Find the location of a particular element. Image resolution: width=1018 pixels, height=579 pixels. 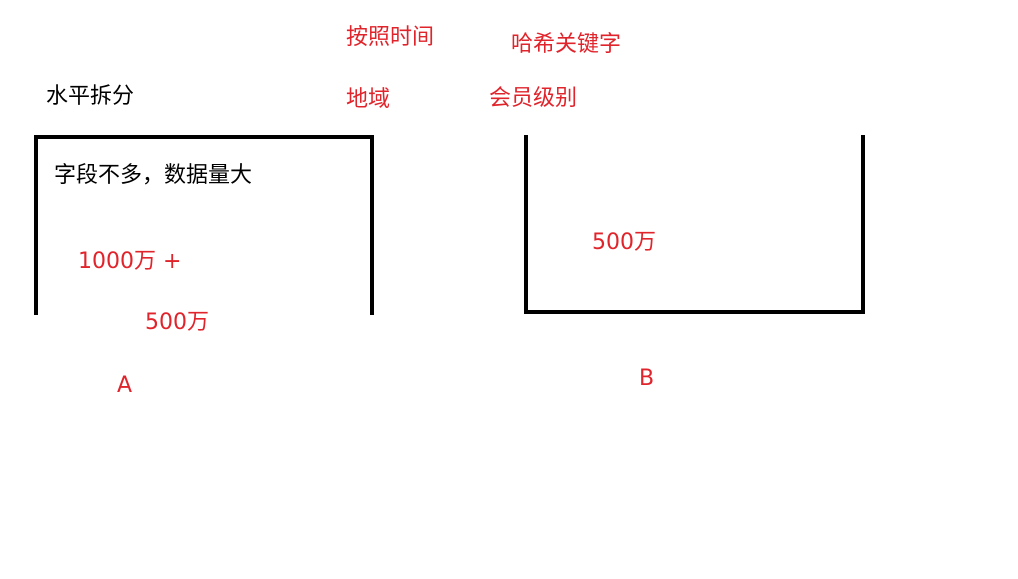

table-b-amount: 500万 is located at coordinates (624, 242).